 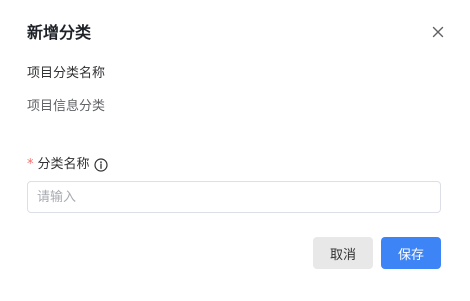 What do you see at coordinates (411, 253) in the screenshot?
I see `save-button: 保存` at bounding box center [411, 253].